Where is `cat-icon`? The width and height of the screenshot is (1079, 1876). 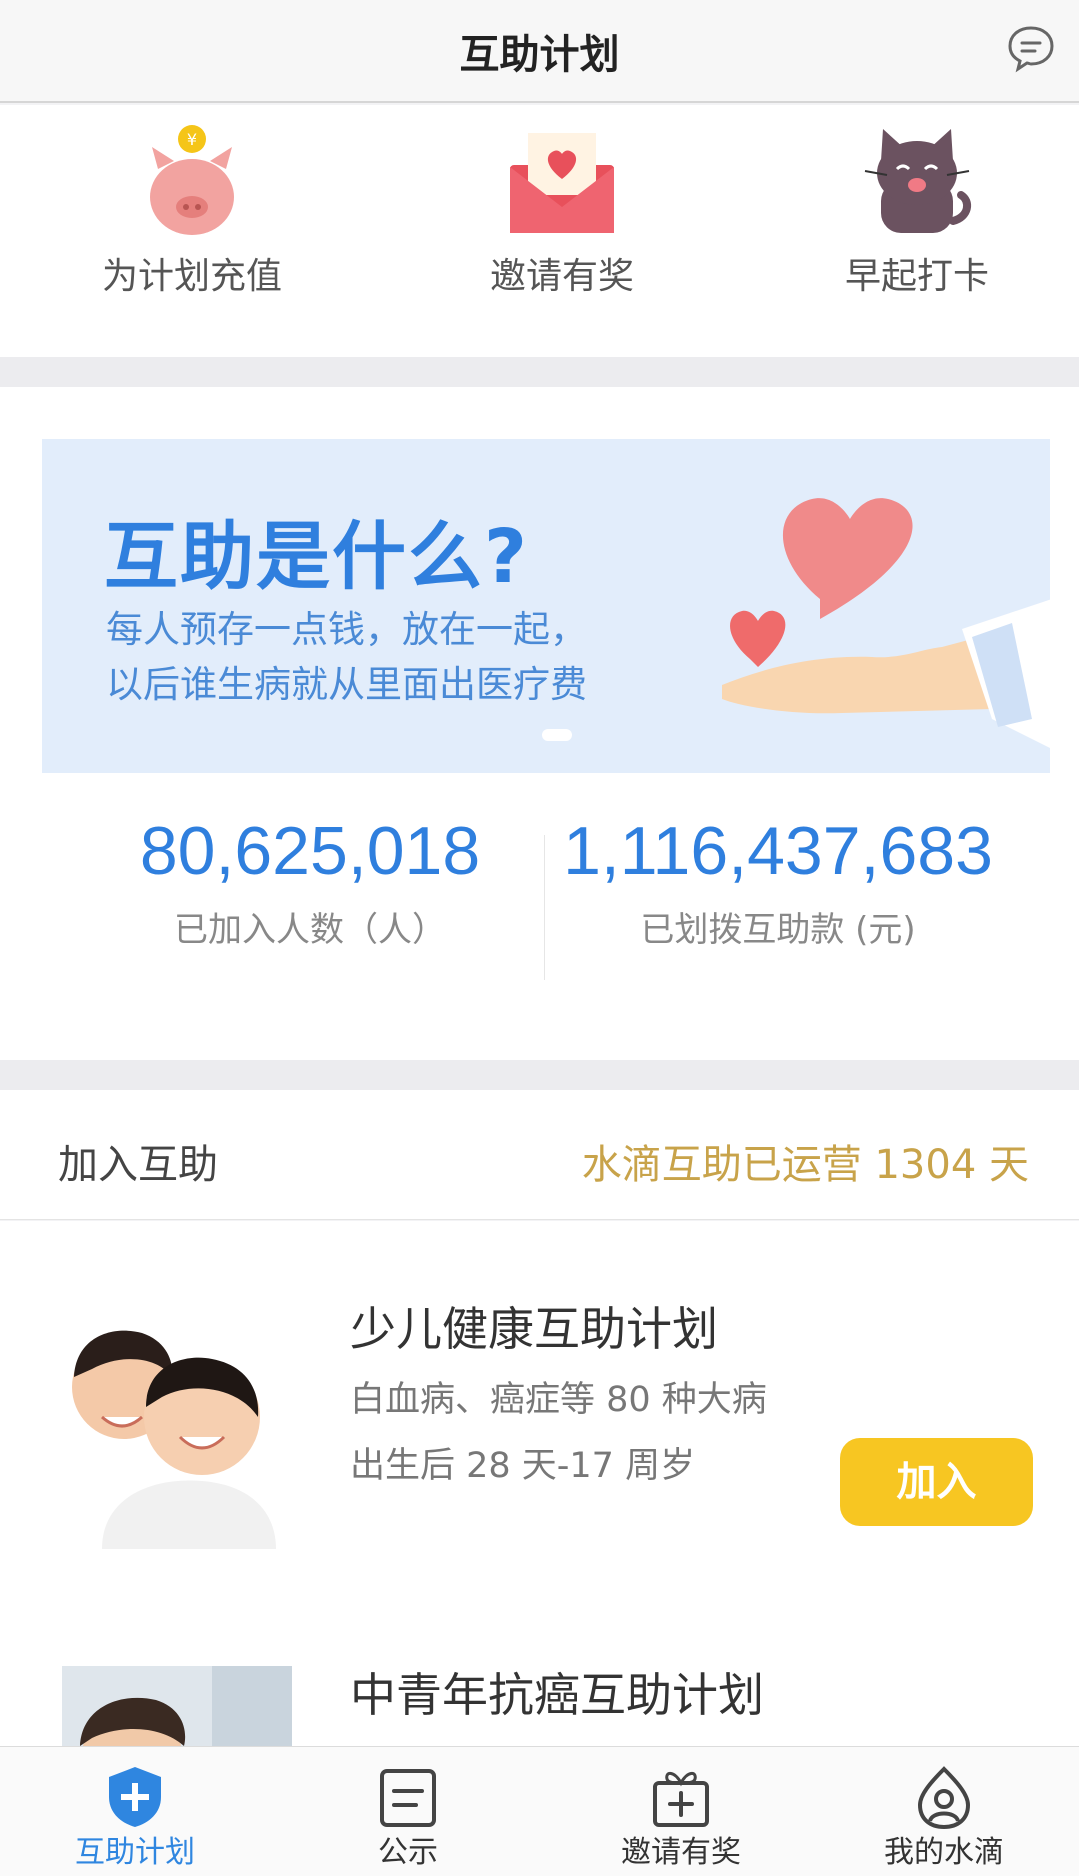 cat-icon is located at coordinates (918, 181).